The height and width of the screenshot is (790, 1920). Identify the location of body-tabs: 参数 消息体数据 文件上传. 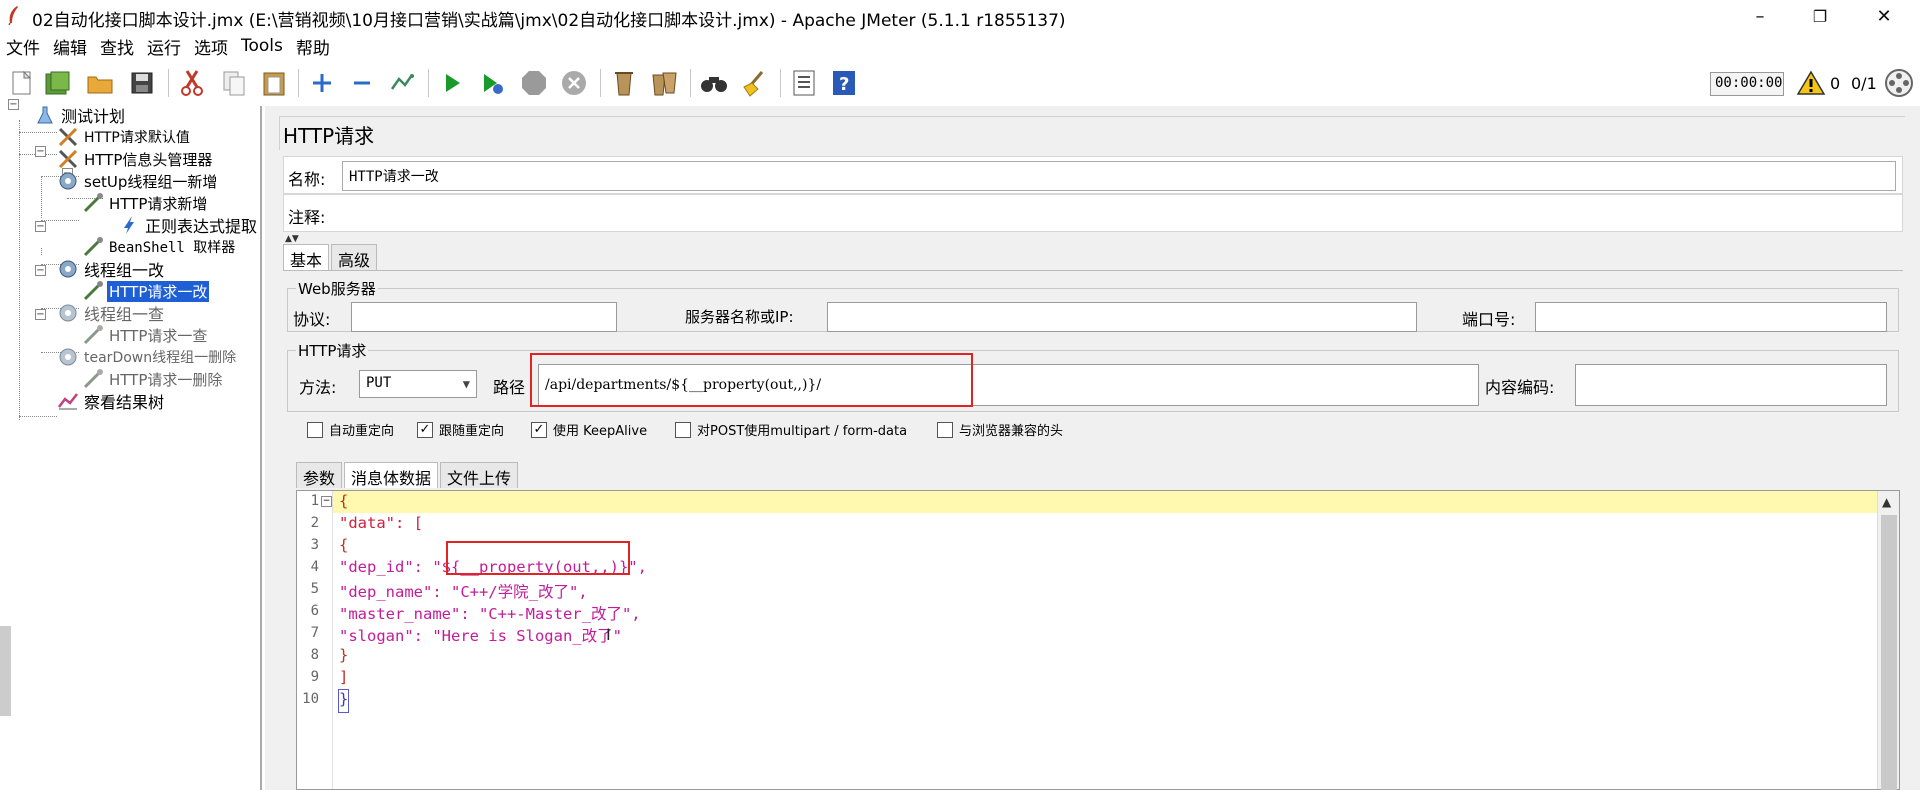
(408, 475).